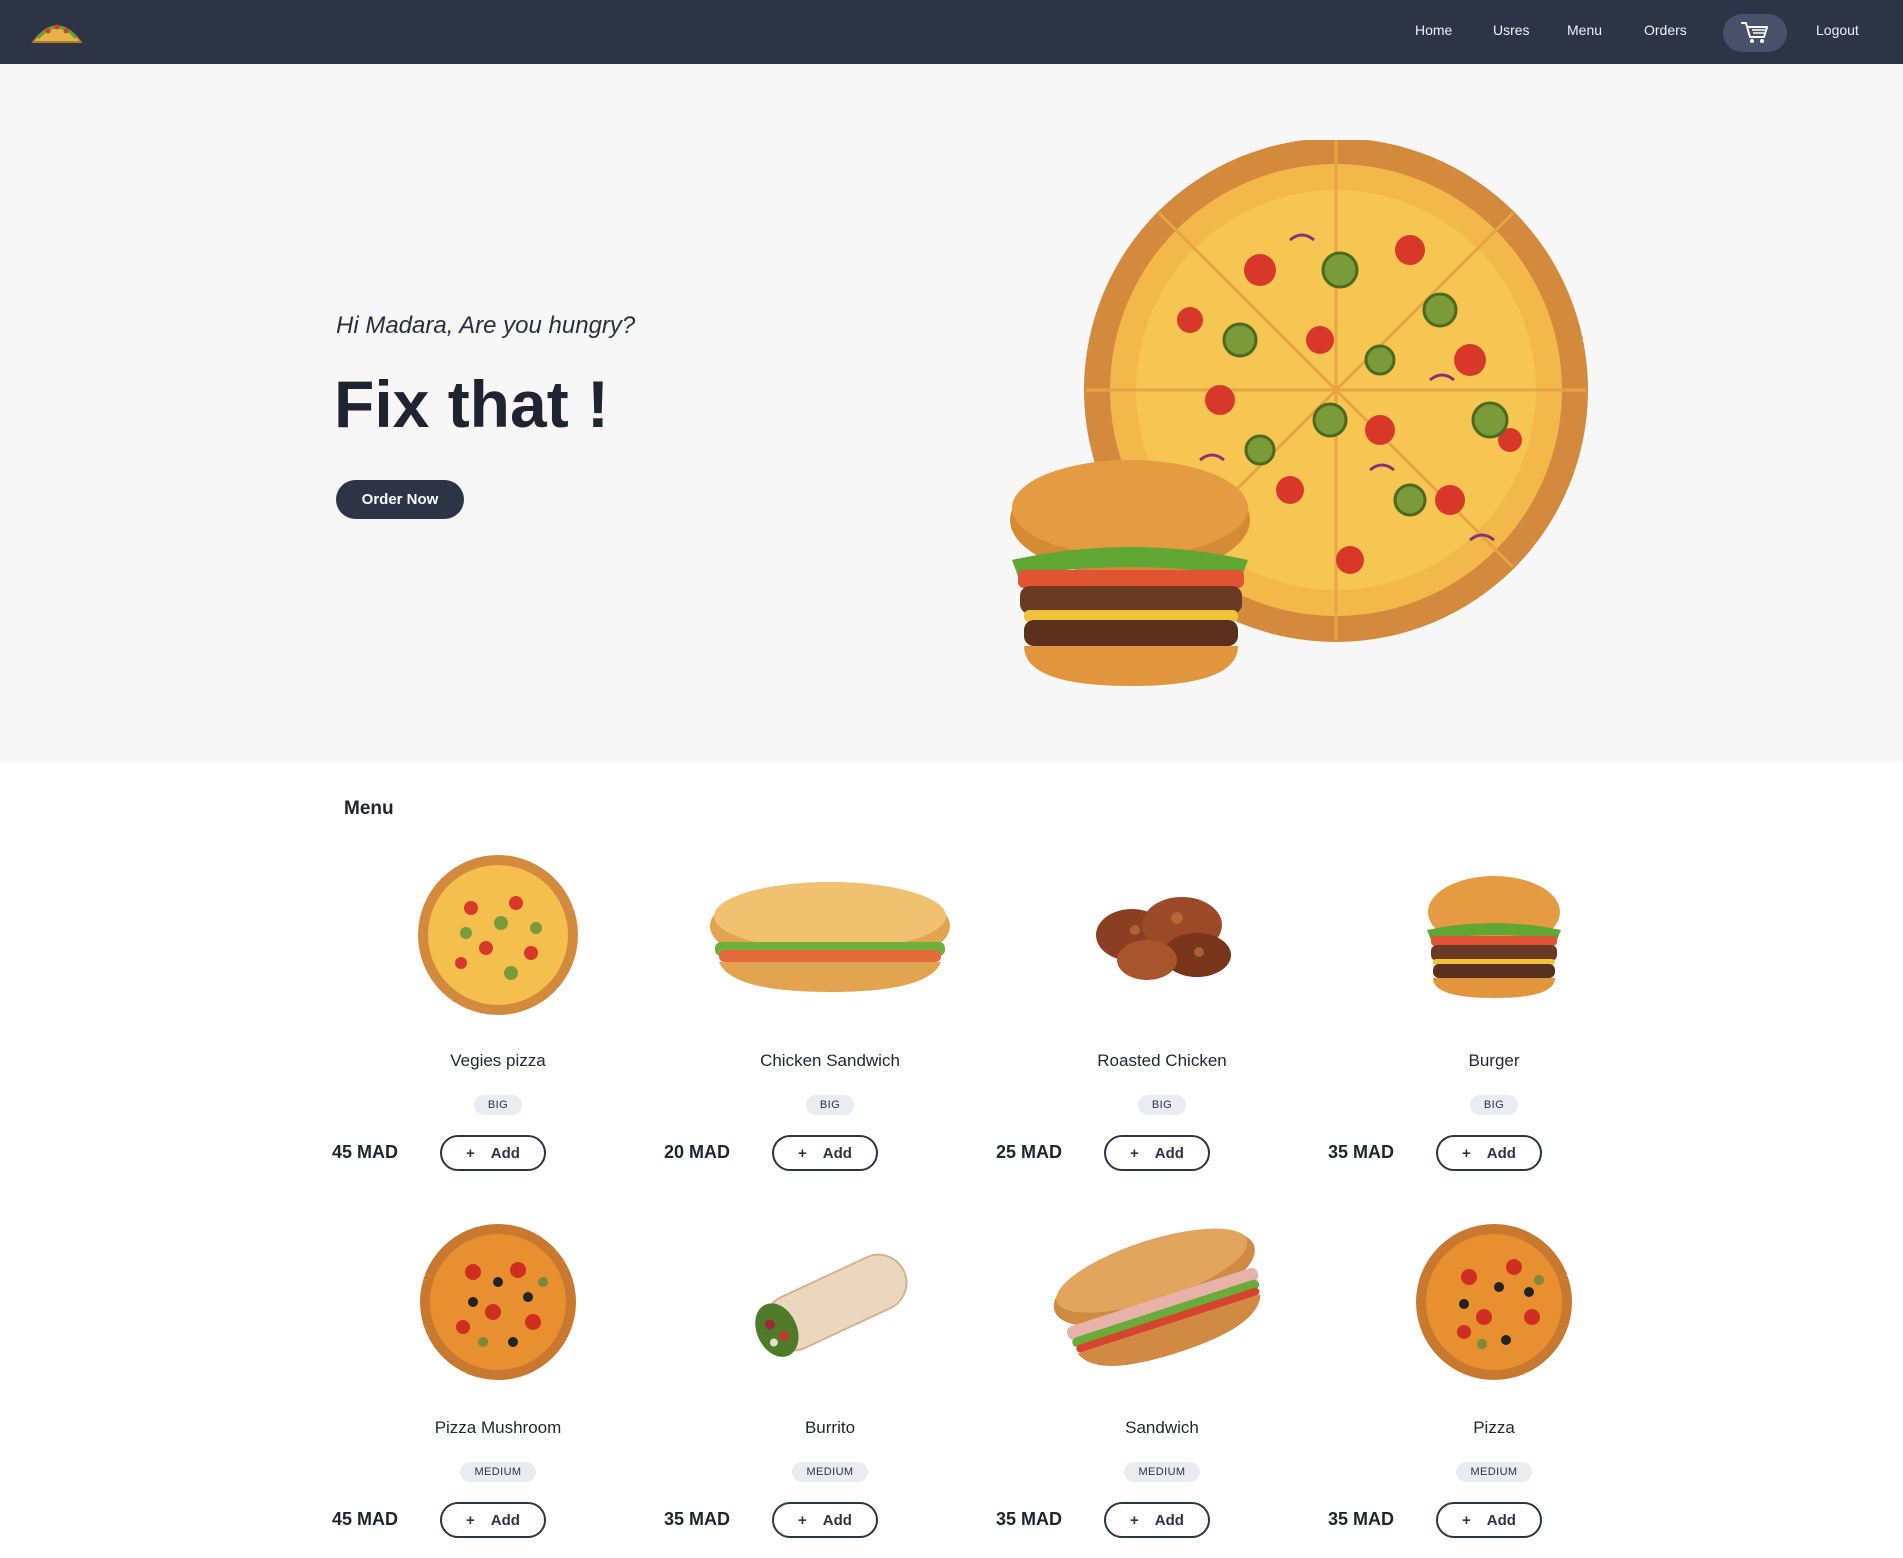  Describe the element at coordinates (369, 808) in the screenshot. I see `menu-heading: Menu` at that location.